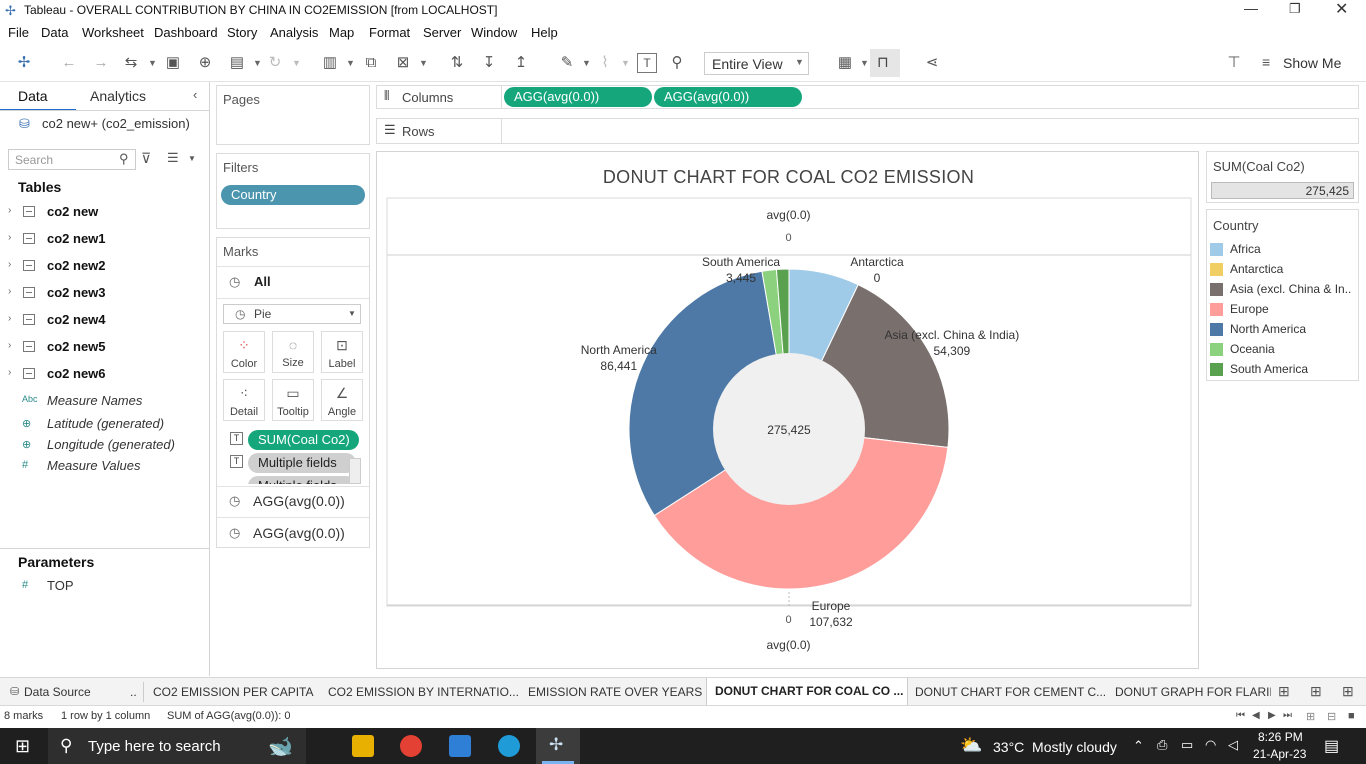  Describe the element at coordinates (371, 63) in the screenshot. I see `duplicate-icon: ⧉` at that location.